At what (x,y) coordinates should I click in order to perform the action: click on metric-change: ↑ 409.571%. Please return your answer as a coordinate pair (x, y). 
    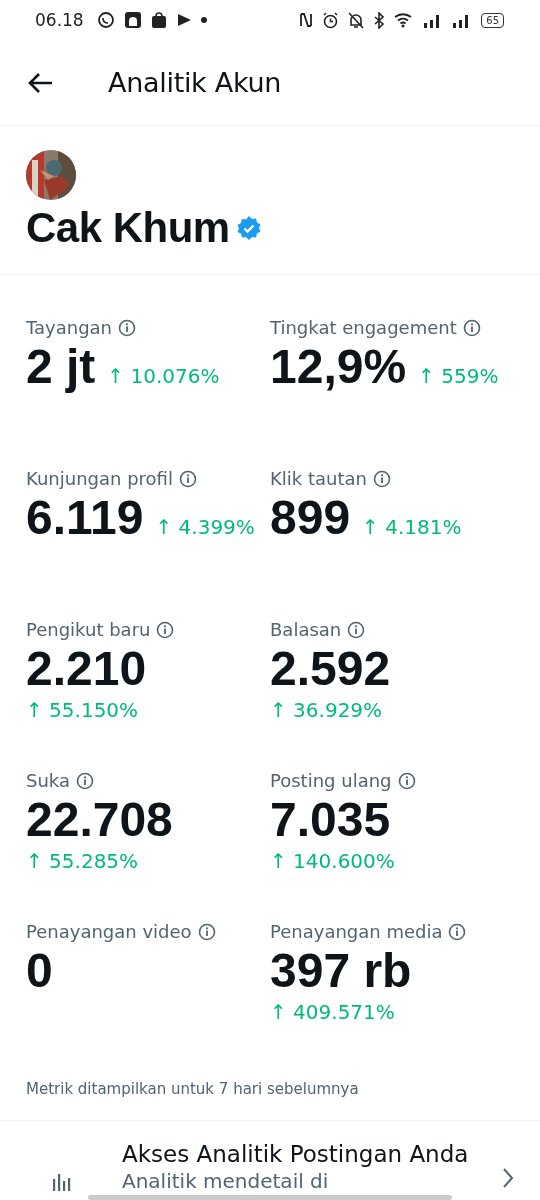
    Looking at the image, I should click on (332, 1012).